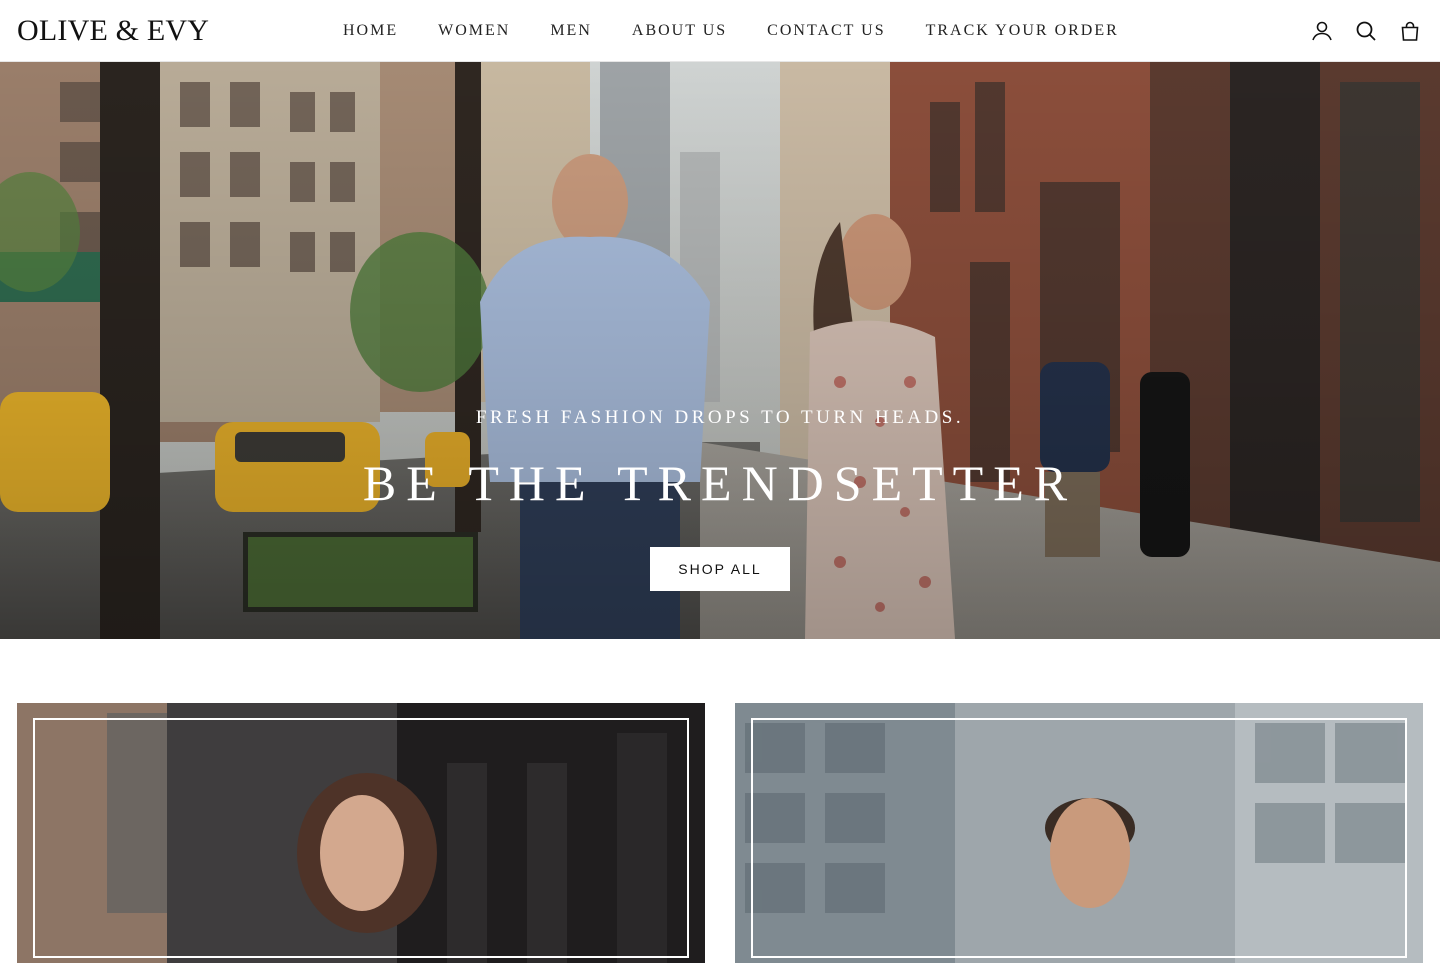  What do you see at coordinates (720, 417) in the screenshot?
I see `hero-subtitle: FRESH FASHION DROPS TO TURN HEADS.` at bounding box center [720, 417].